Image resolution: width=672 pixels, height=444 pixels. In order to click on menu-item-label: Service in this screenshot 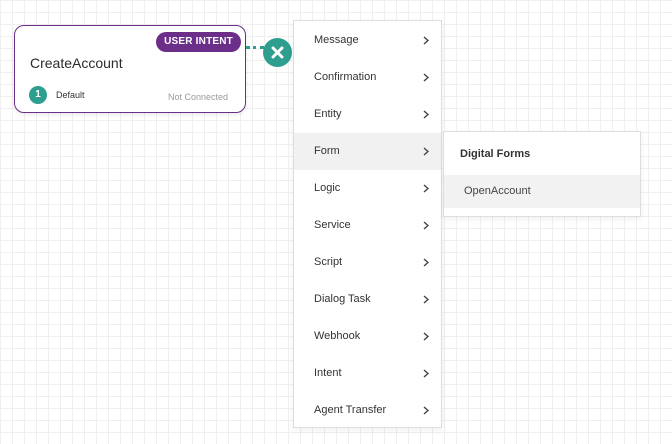, I will do `click(332, 225)`.